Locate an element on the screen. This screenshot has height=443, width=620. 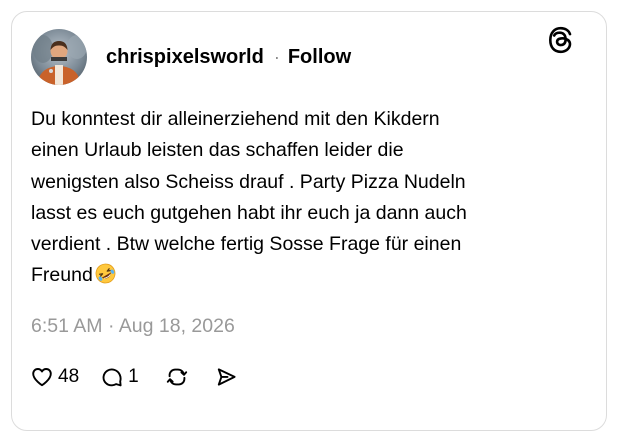
reply-button: 1 is located at coordinates (119, 377).